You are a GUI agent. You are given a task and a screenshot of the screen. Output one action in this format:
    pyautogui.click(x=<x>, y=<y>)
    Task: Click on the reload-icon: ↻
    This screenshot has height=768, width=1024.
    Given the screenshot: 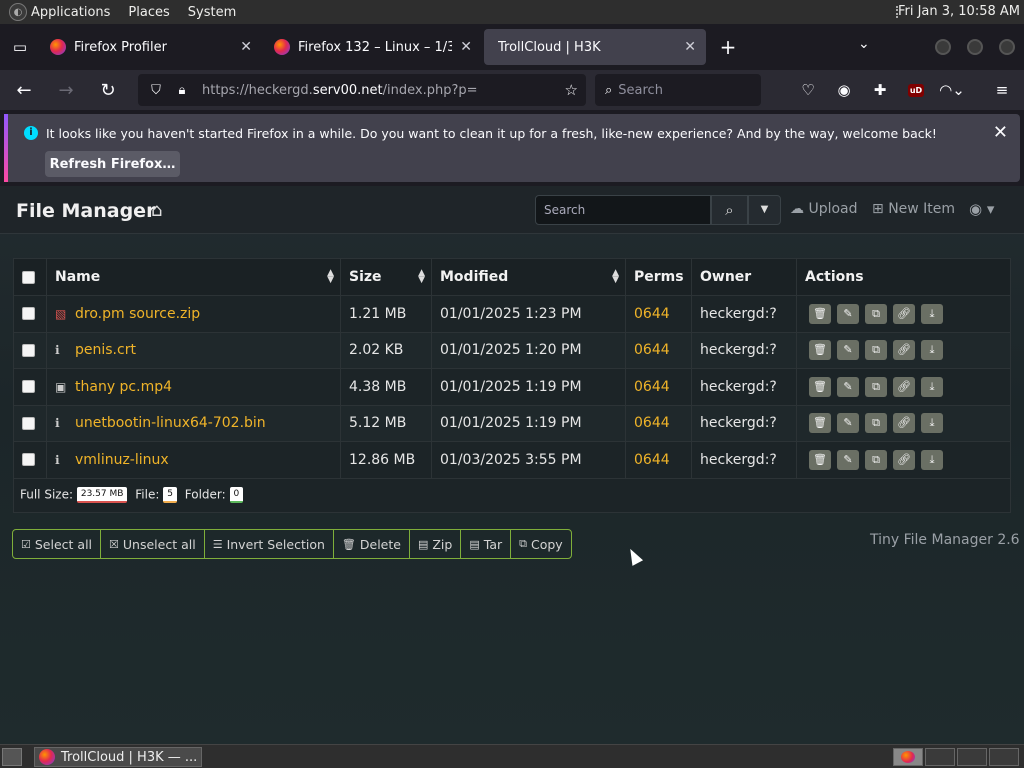 What is the action you would take?
    pyautogui.click(x=108, y=90)
    